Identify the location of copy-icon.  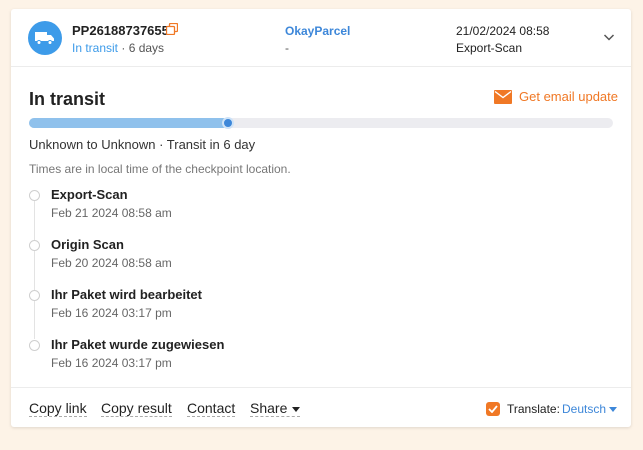
(172, 29).